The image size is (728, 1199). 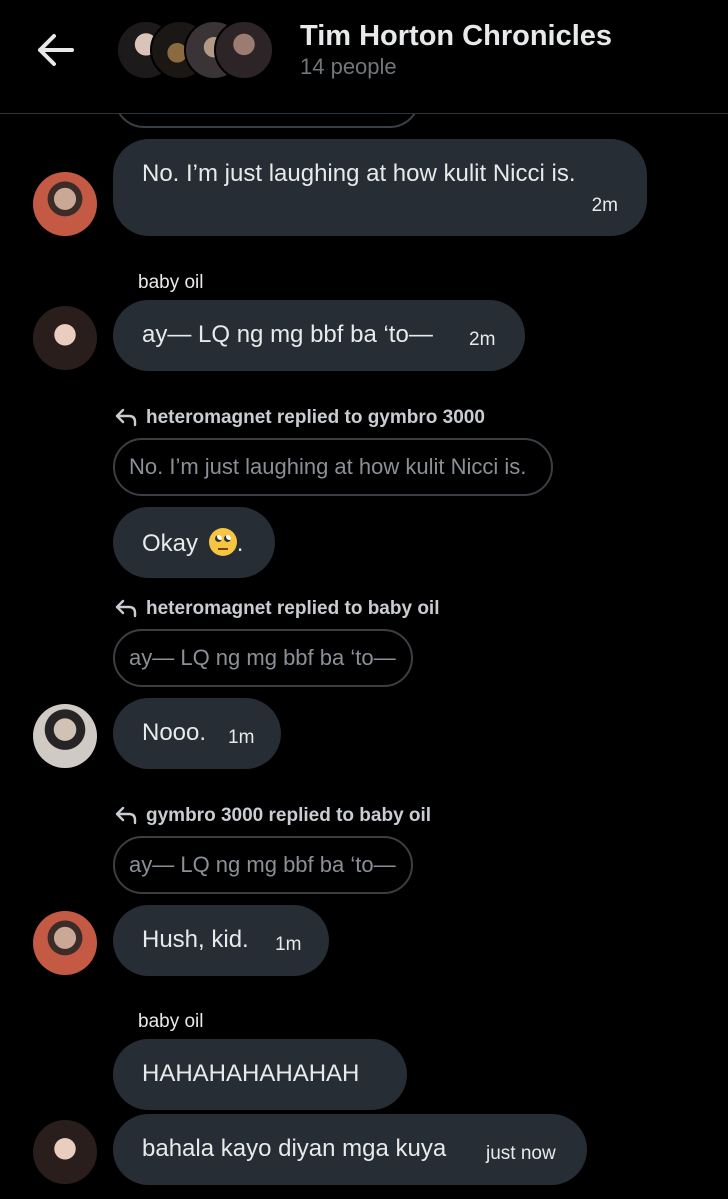 I want to click on message-text: Nooo., so click(x=174, y=732).